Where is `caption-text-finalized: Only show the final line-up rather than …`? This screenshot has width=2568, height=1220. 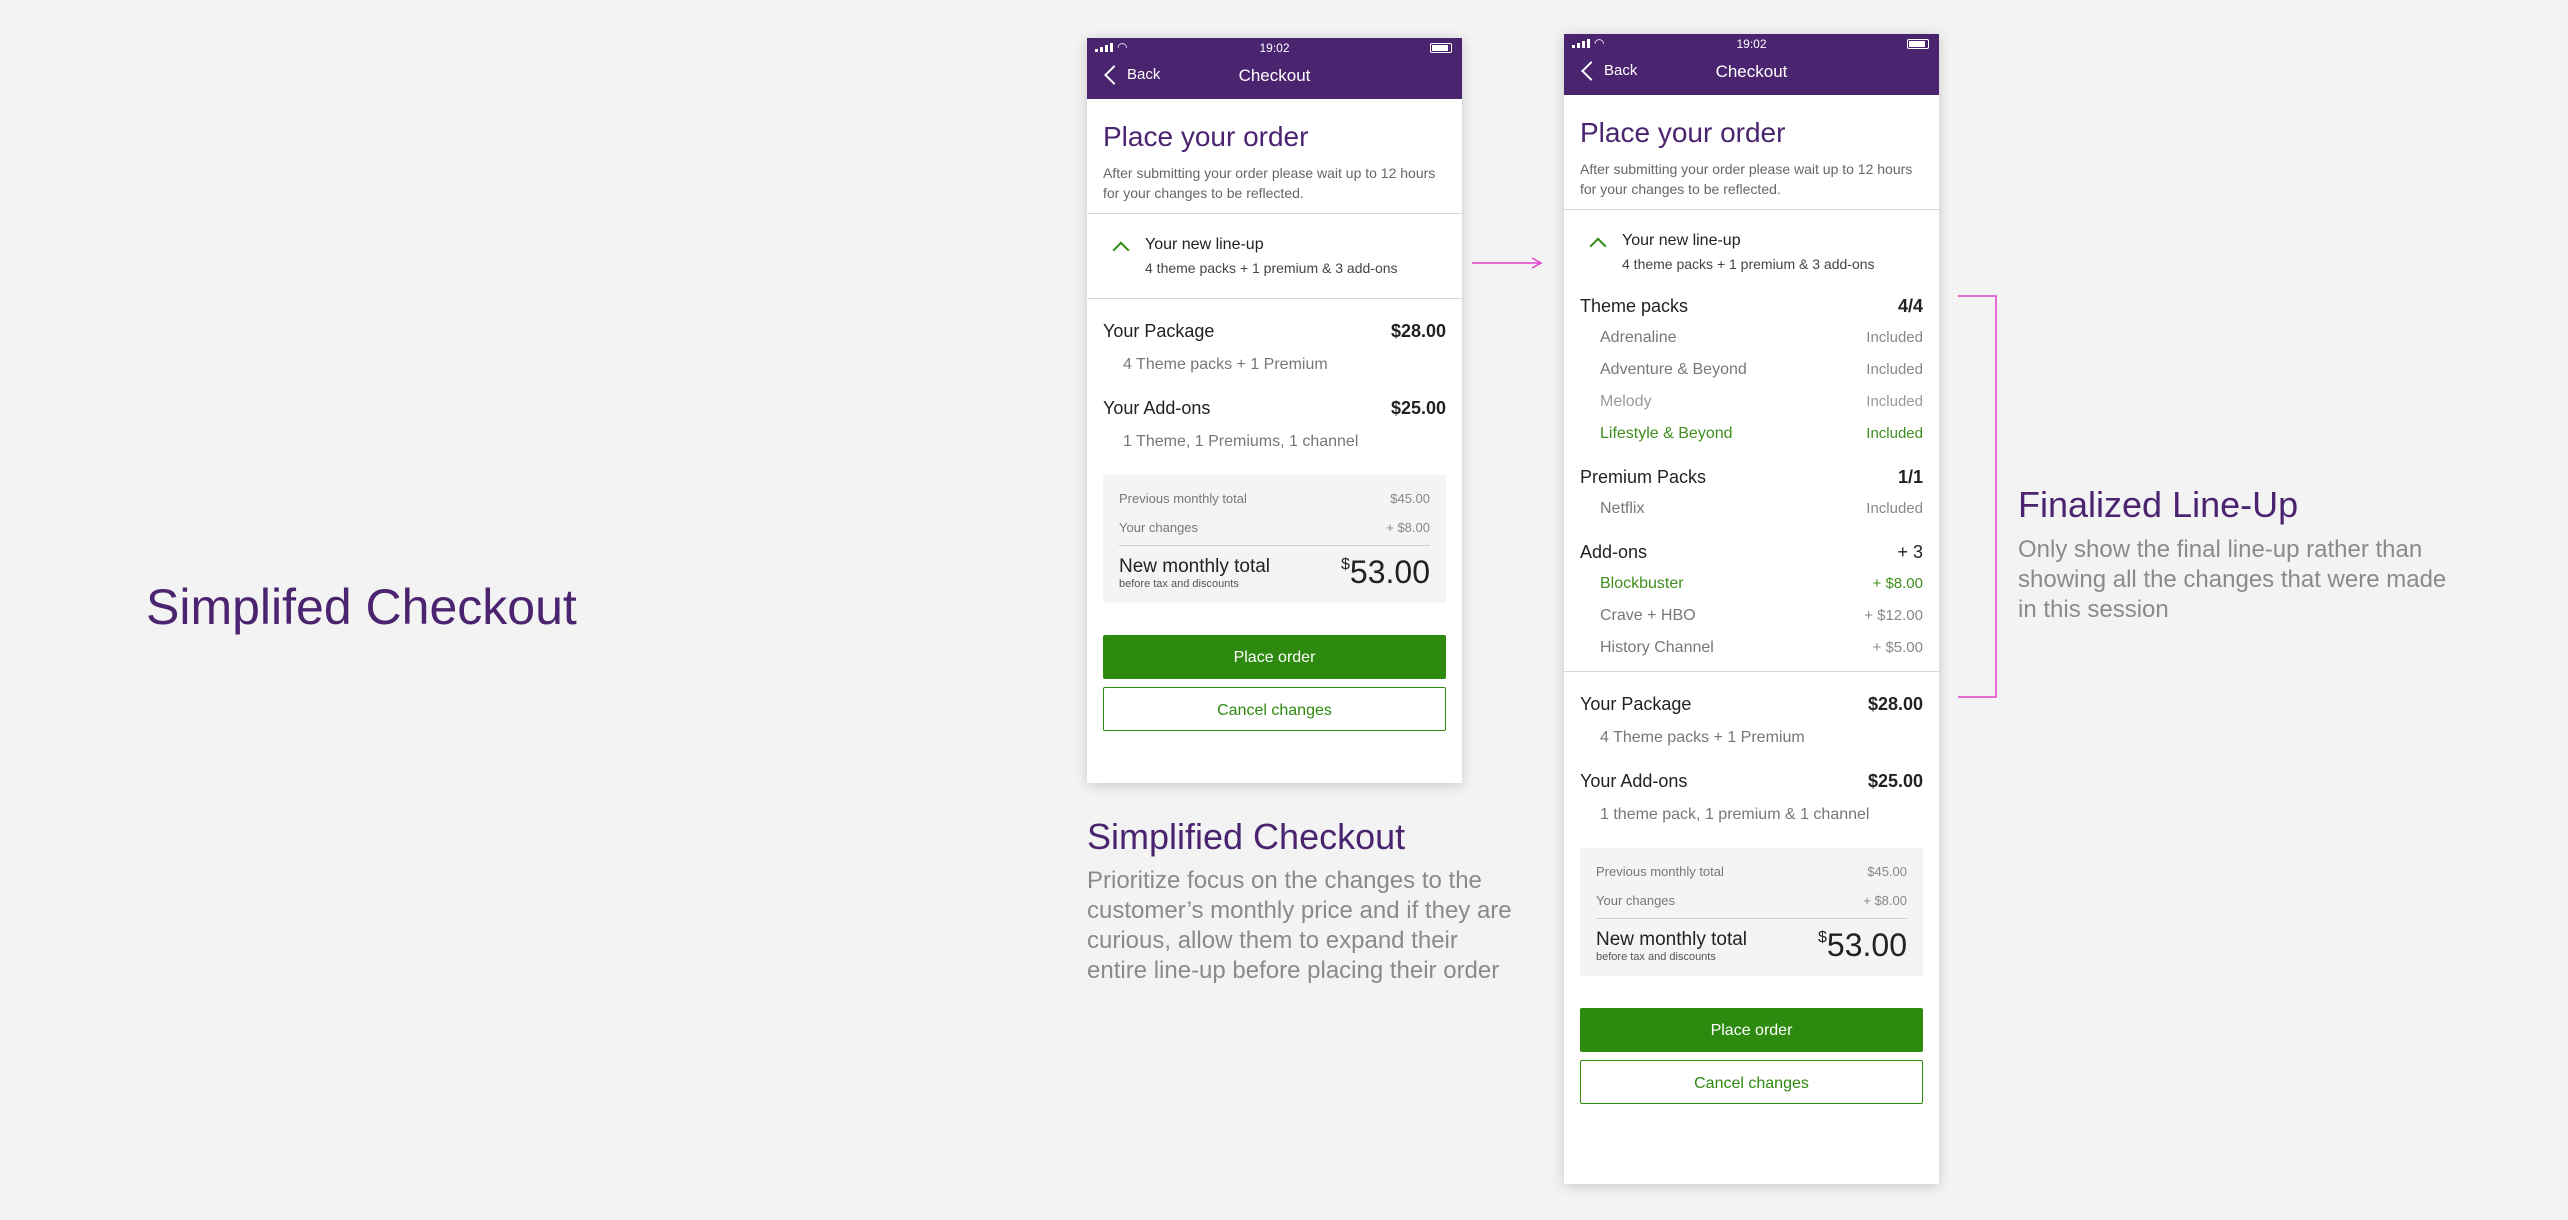
caption-text-finalized: Only show the final line-up rather than … is located at coordinates (2232, 580).